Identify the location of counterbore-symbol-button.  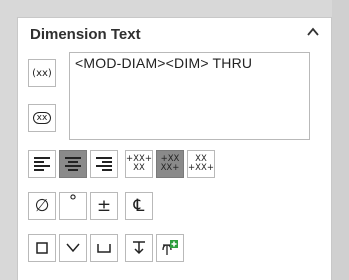
(104, 248).